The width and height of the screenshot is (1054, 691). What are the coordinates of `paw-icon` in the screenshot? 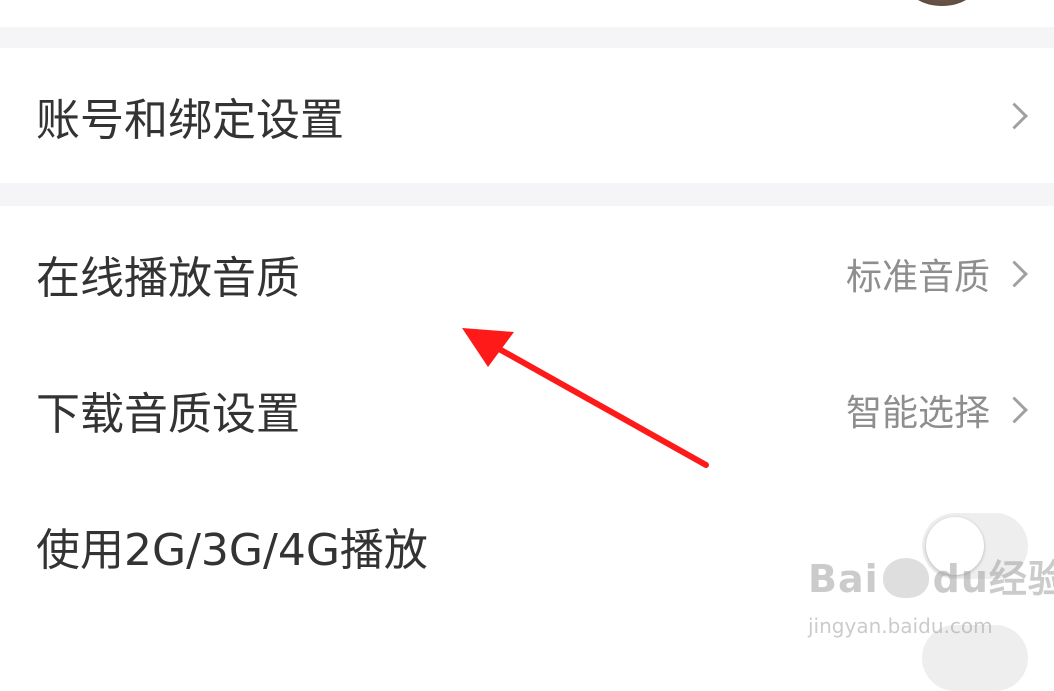 It's located at (905, 578).